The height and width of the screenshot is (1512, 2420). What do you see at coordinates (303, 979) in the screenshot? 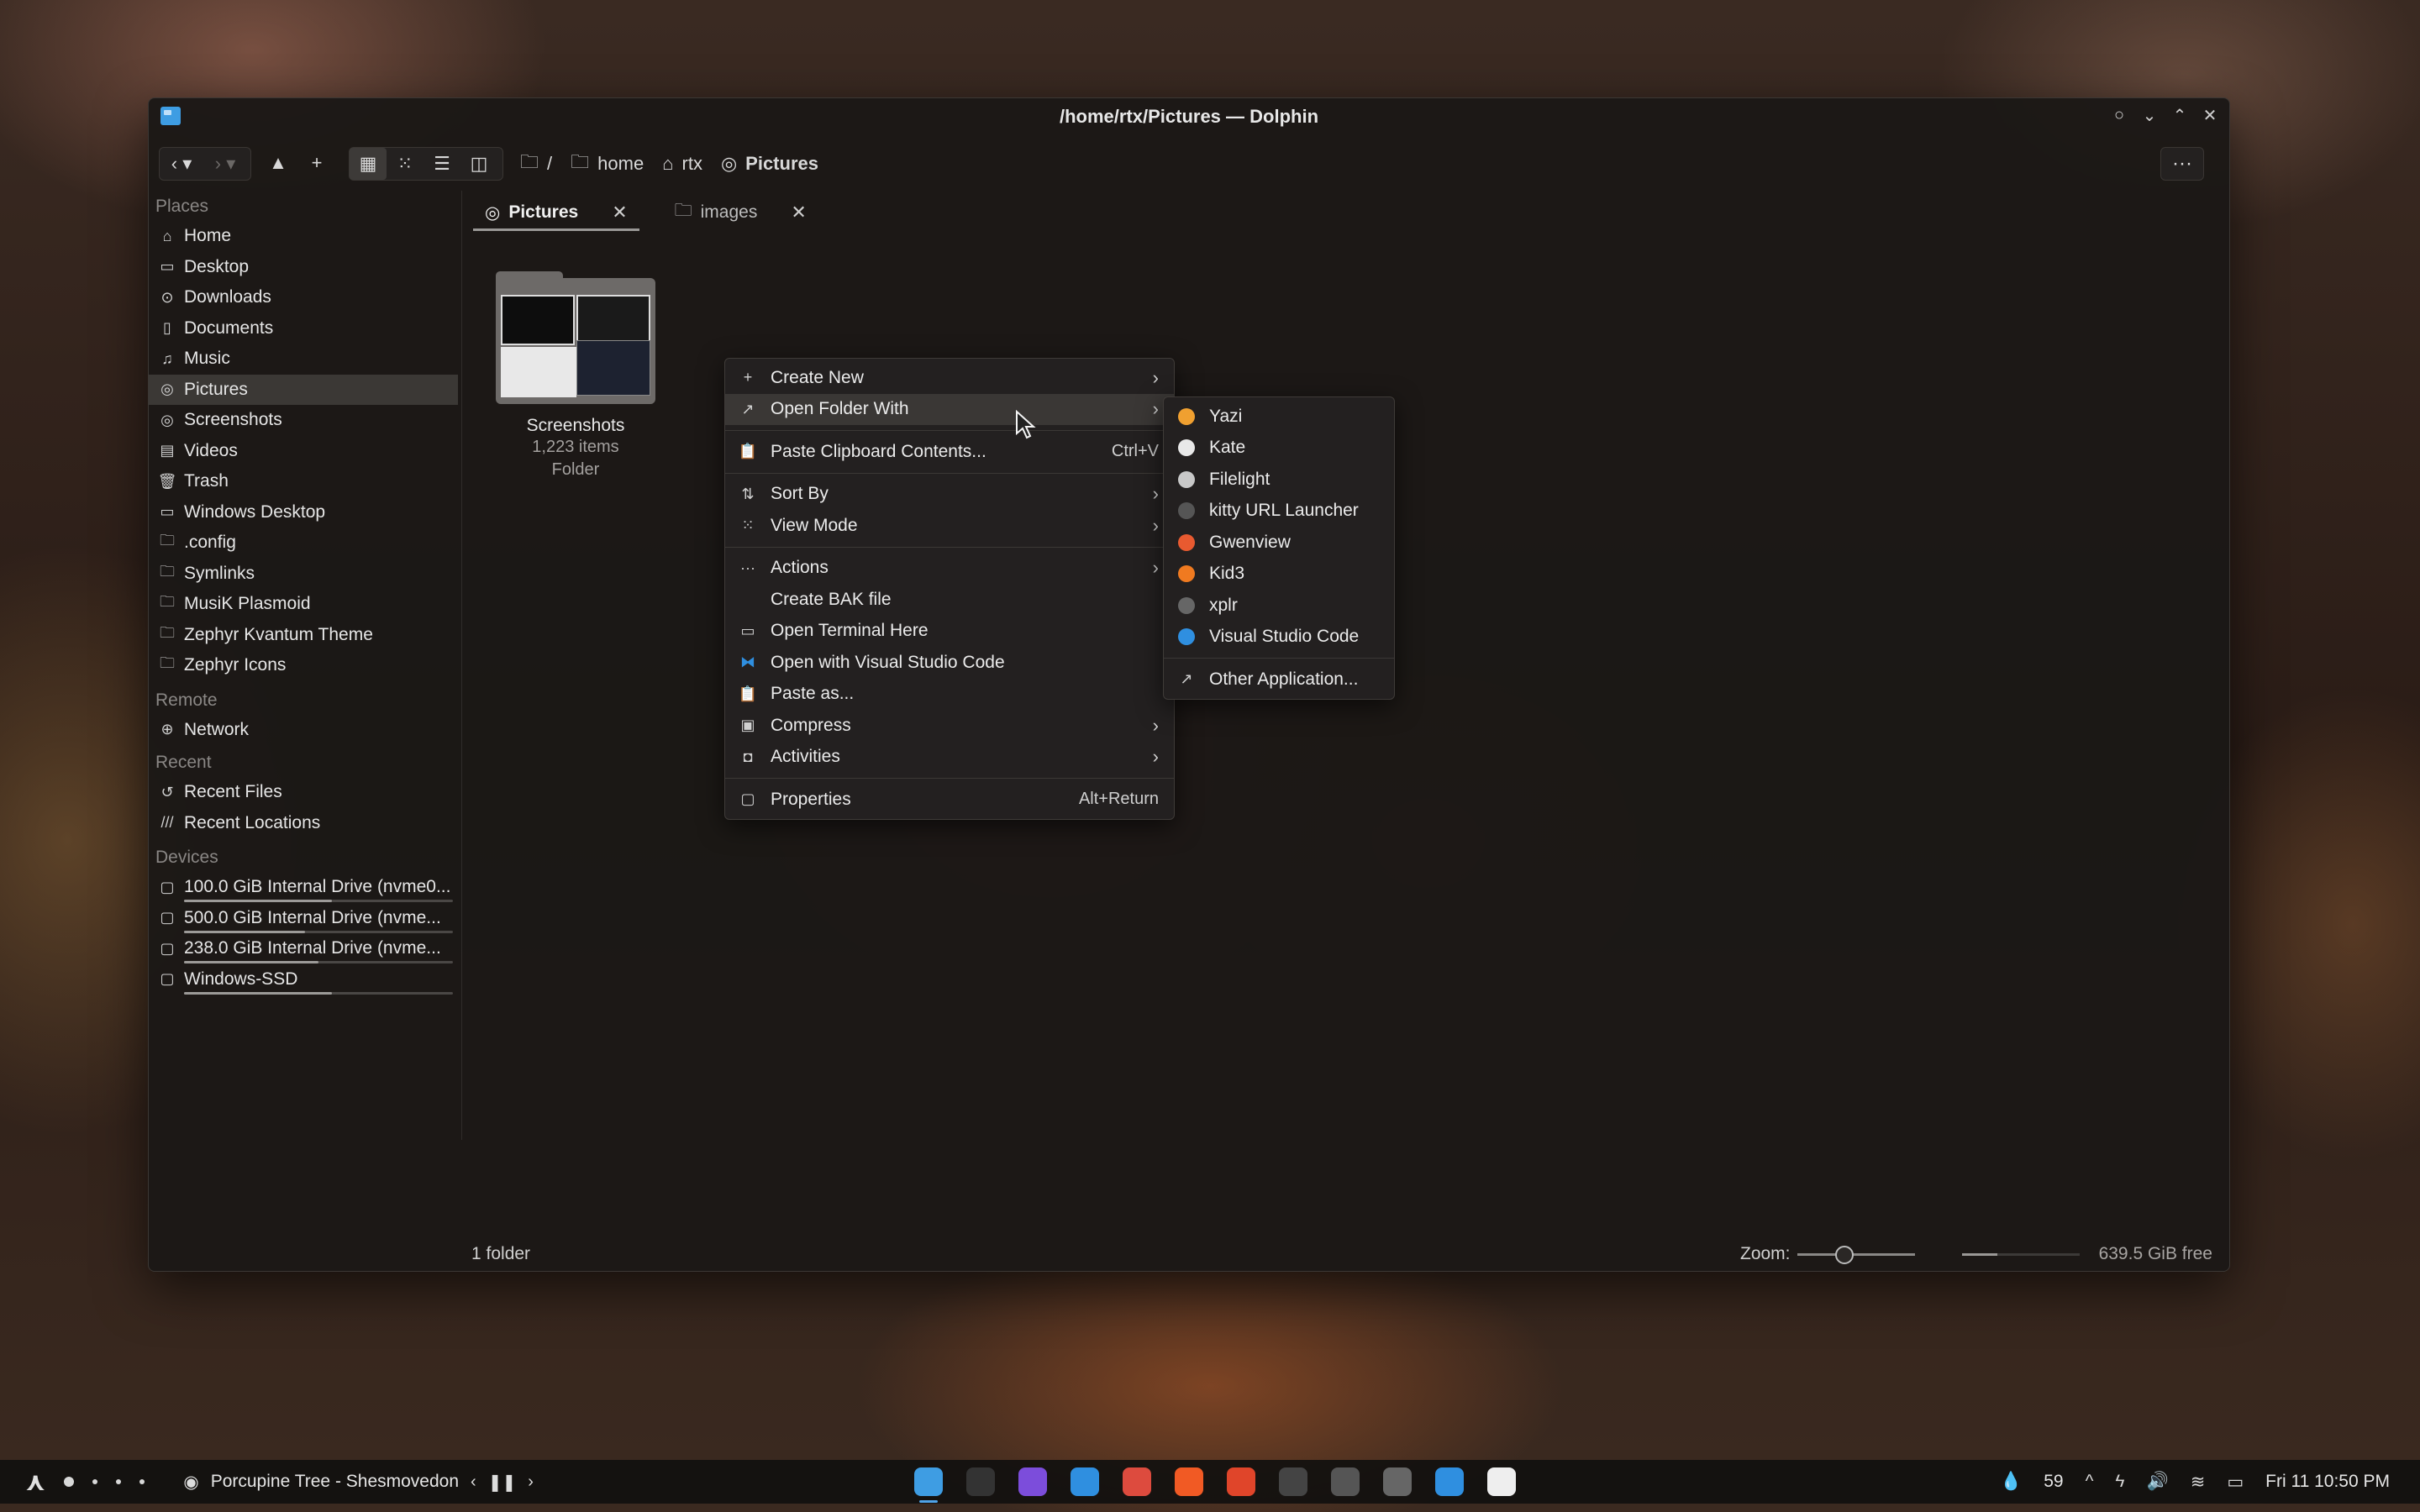
I see `sidebar-device: ▢ Windows-SSD` at bounding box center [303, 979].